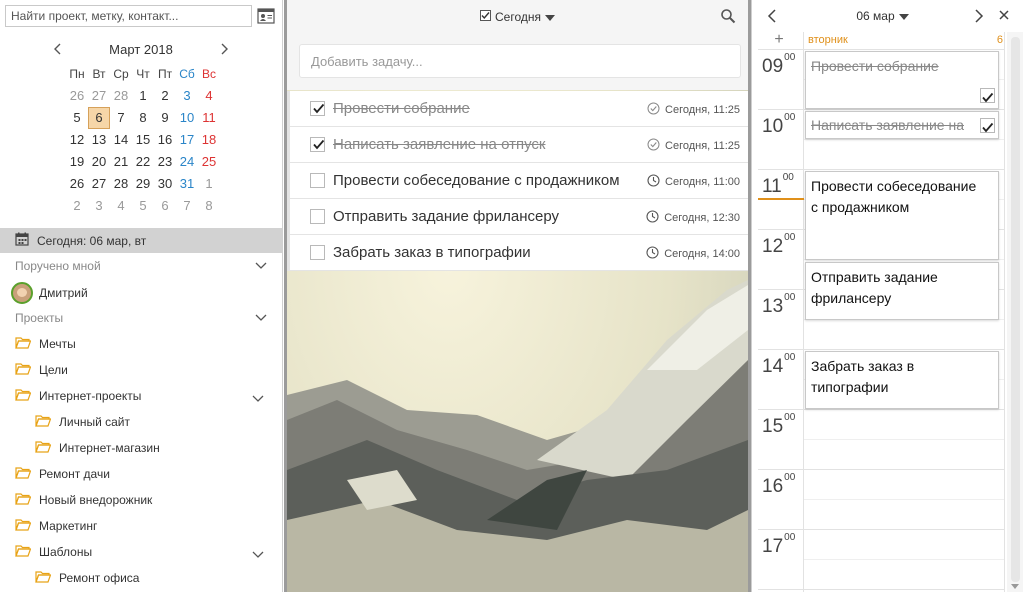  I want to click on calendar-day: 24, so click(187, 162).